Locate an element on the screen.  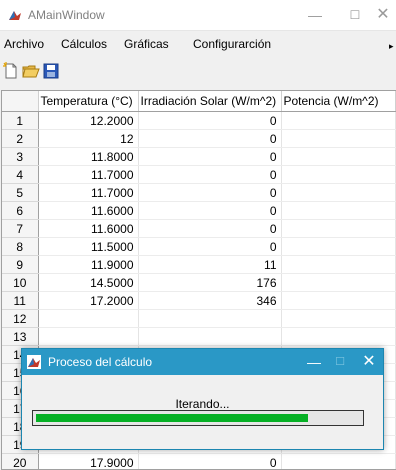
column-header-potencia: Potencia (W/m^2) is located at coordinates (338, 101).